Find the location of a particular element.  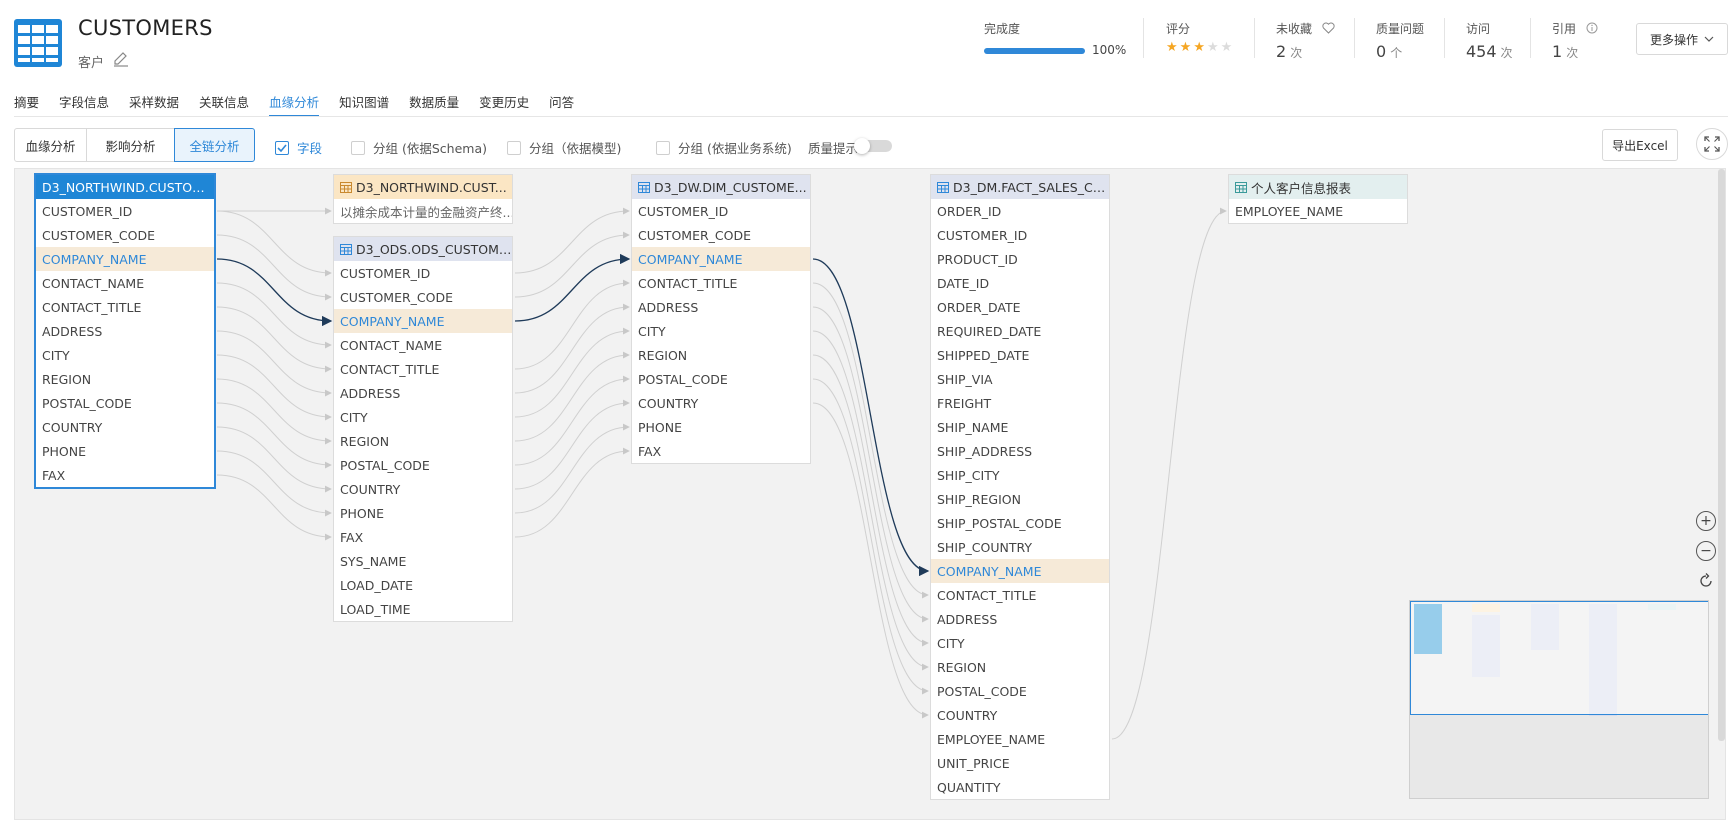

node-field: ORDER_ID is located at coordinates (1020, 211).